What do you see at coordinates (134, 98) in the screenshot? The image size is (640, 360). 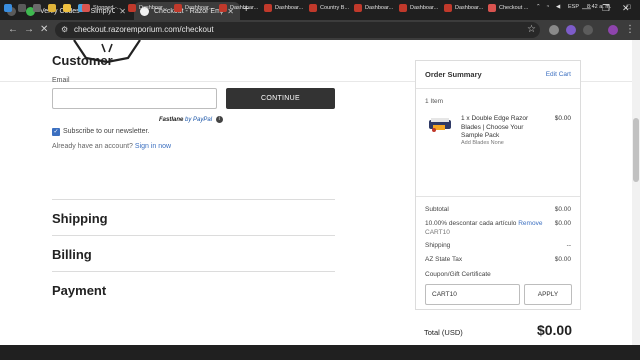 I see `email-field` at bounding box center [134, 98].